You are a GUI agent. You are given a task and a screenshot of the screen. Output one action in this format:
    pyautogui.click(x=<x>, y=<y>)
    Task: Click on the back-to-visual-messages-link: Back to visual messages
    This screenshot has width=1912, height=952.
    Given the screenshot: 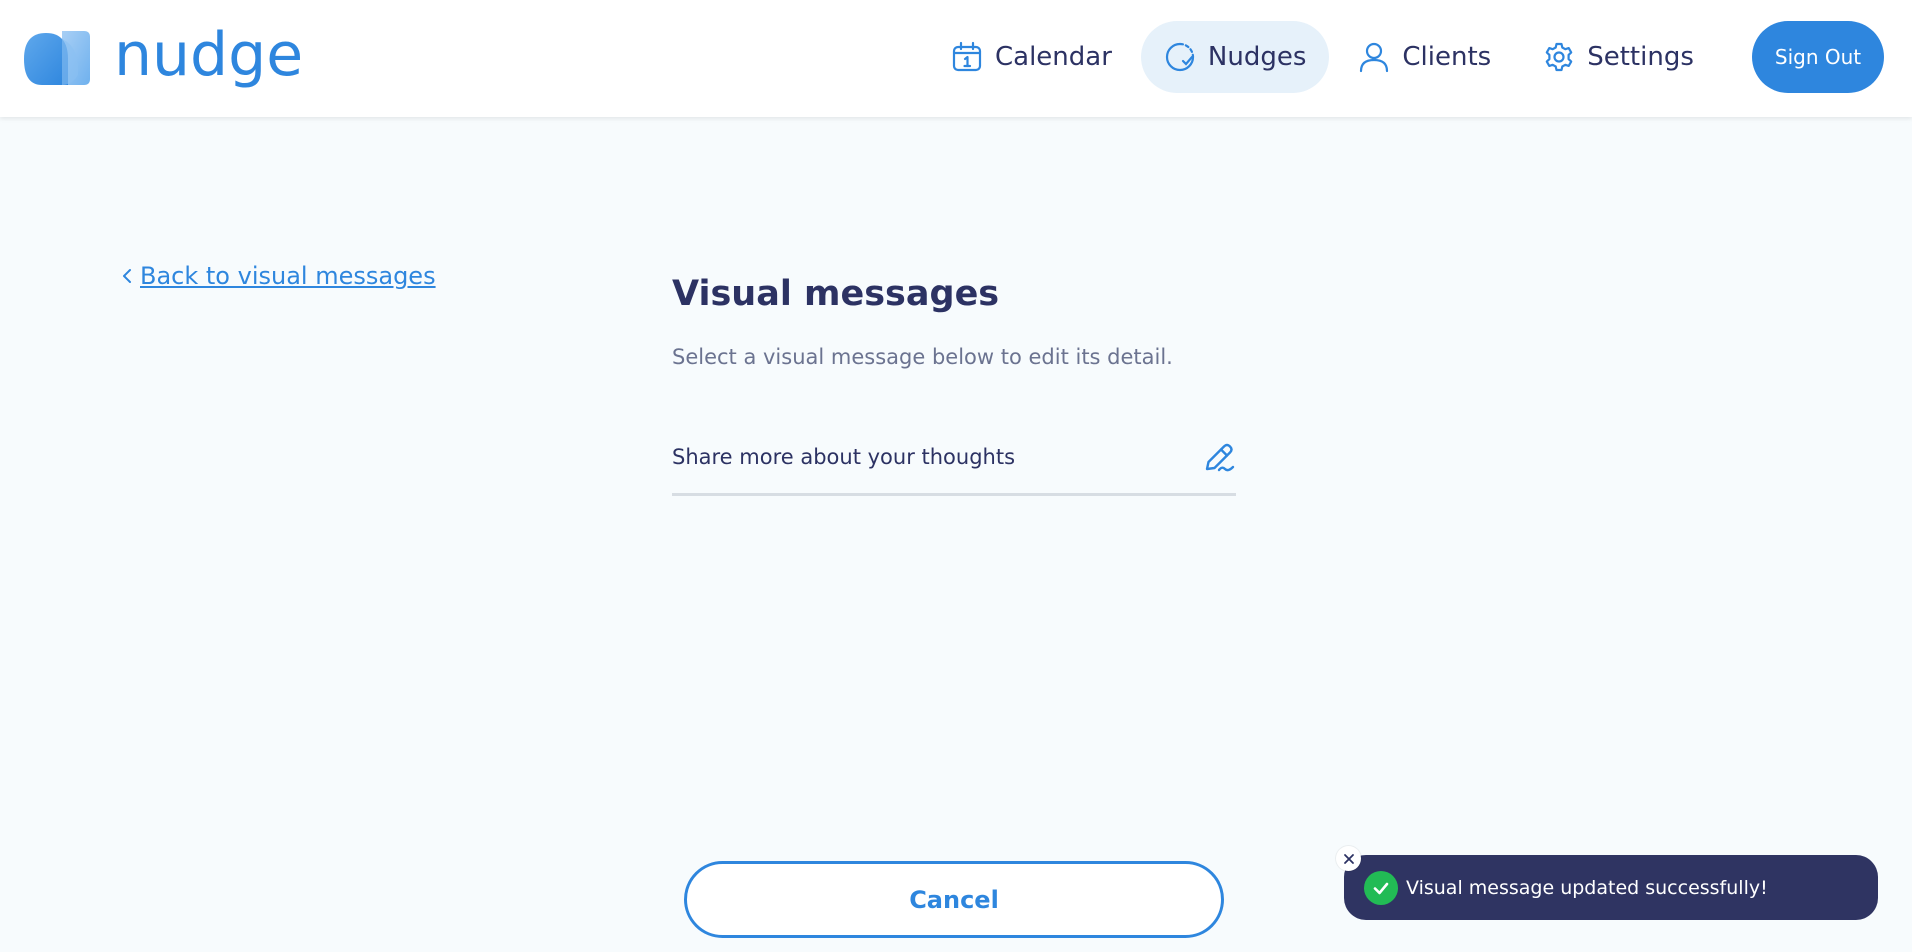 What is the action you would take?
    pyautogui.click(x=278, y=276)
    